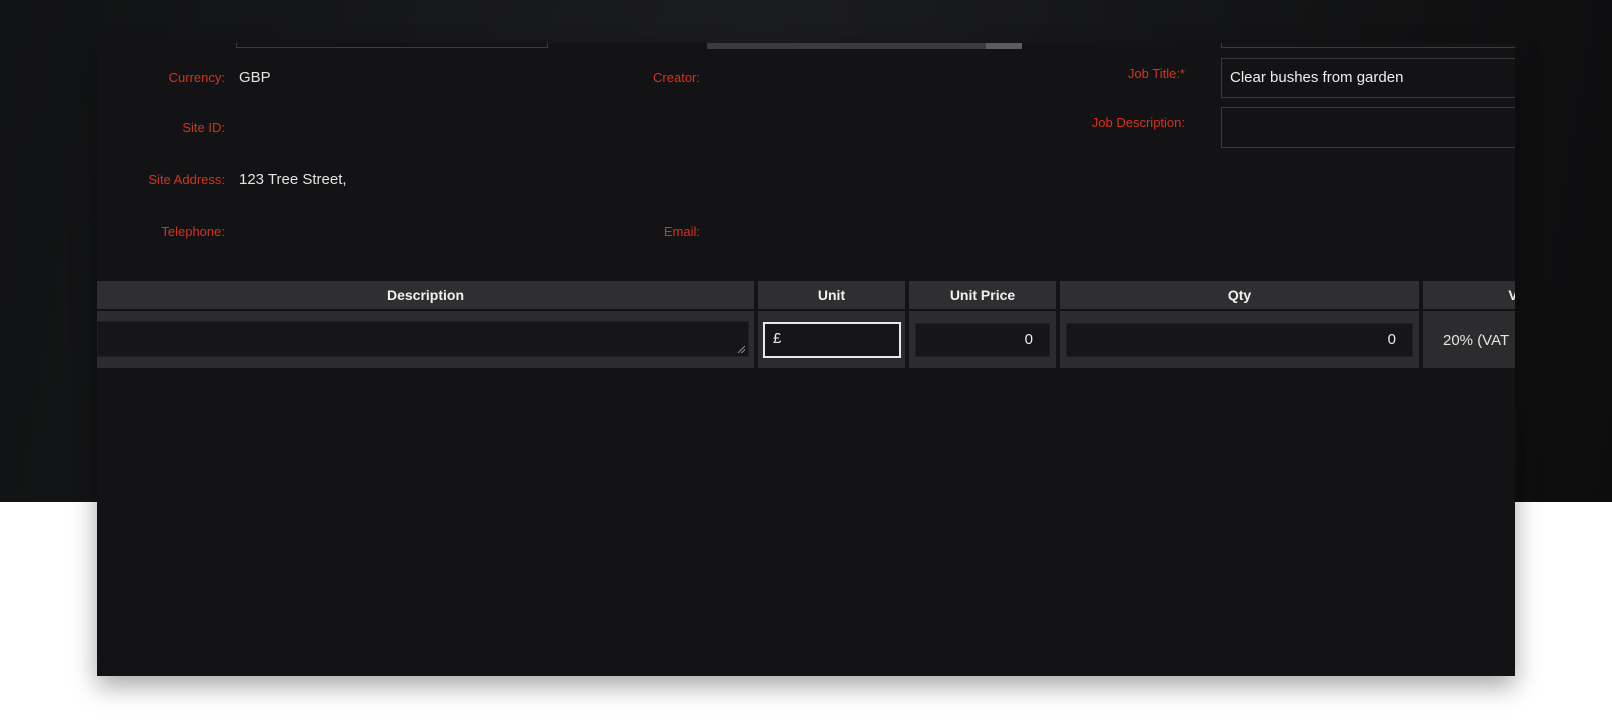 This screenshot has height=720, width=1612. I want to click on table-row-description-cell, so click(425, 339).